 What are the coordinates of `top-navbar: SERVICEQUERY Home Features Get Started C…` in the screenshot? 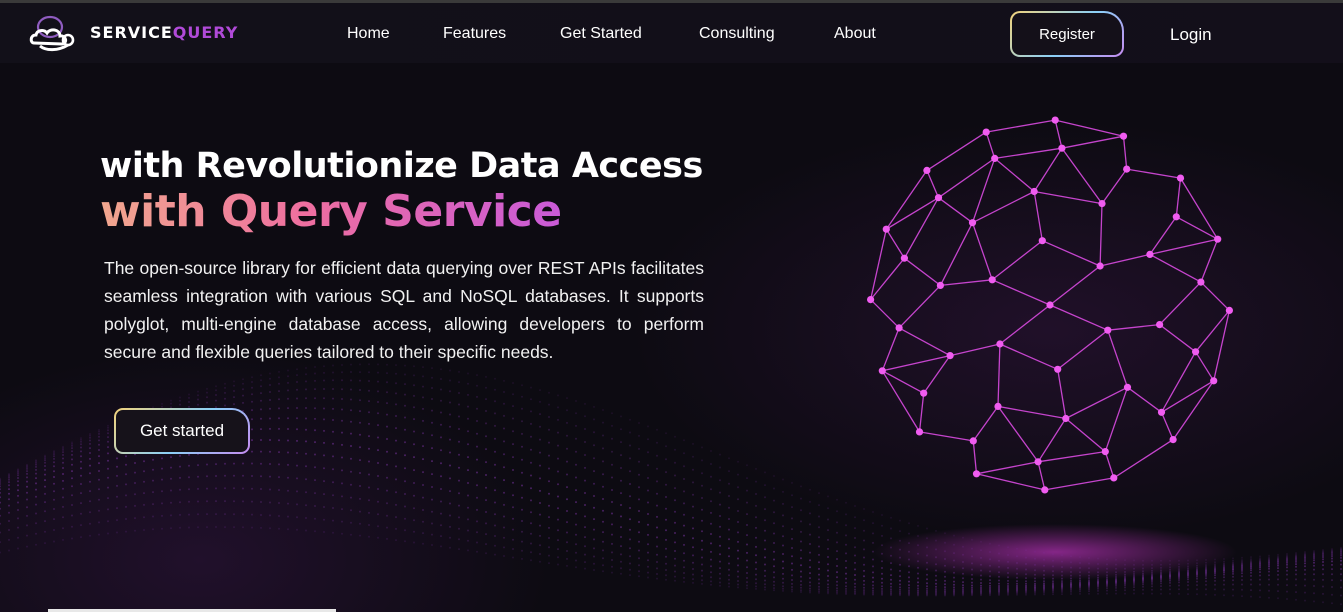 It's located at (671, 33).